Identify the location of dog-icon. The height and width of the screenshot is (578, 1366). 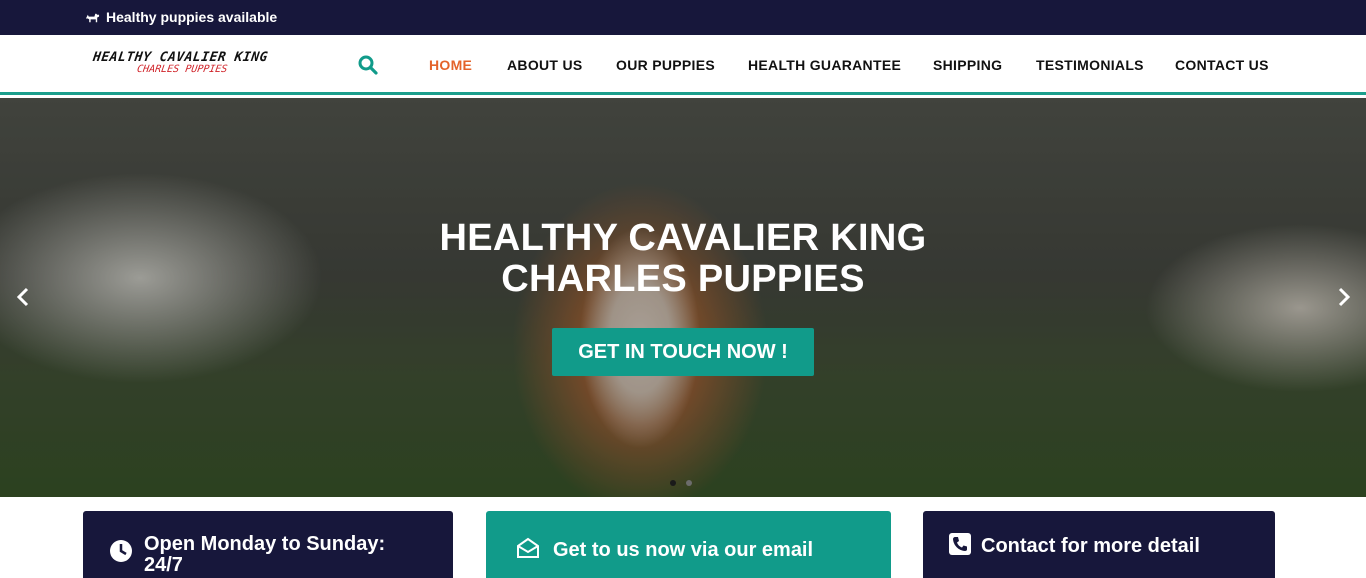
(92, 17).